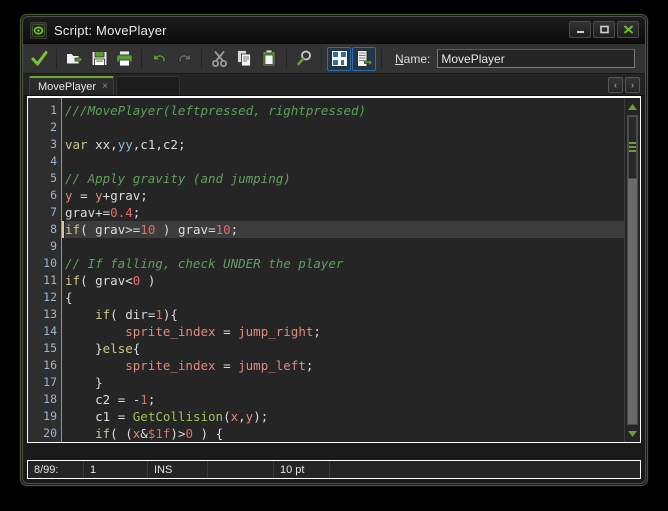 This screenshot has height=511, width=668. I want to click on name-label-rest: ame:, so click(417, 58).